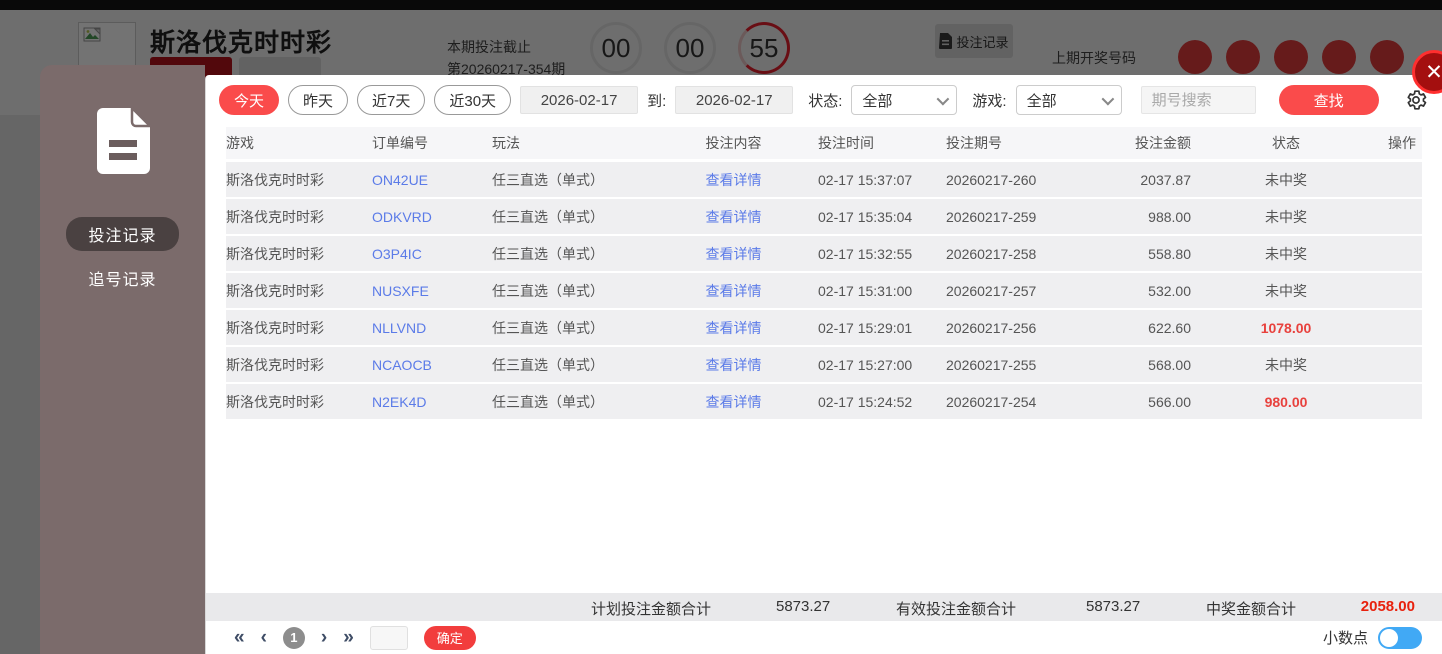 This screenshot has height=654, width=1442. I want to click on plan-total-value: 5873.27, so click(803, 606).